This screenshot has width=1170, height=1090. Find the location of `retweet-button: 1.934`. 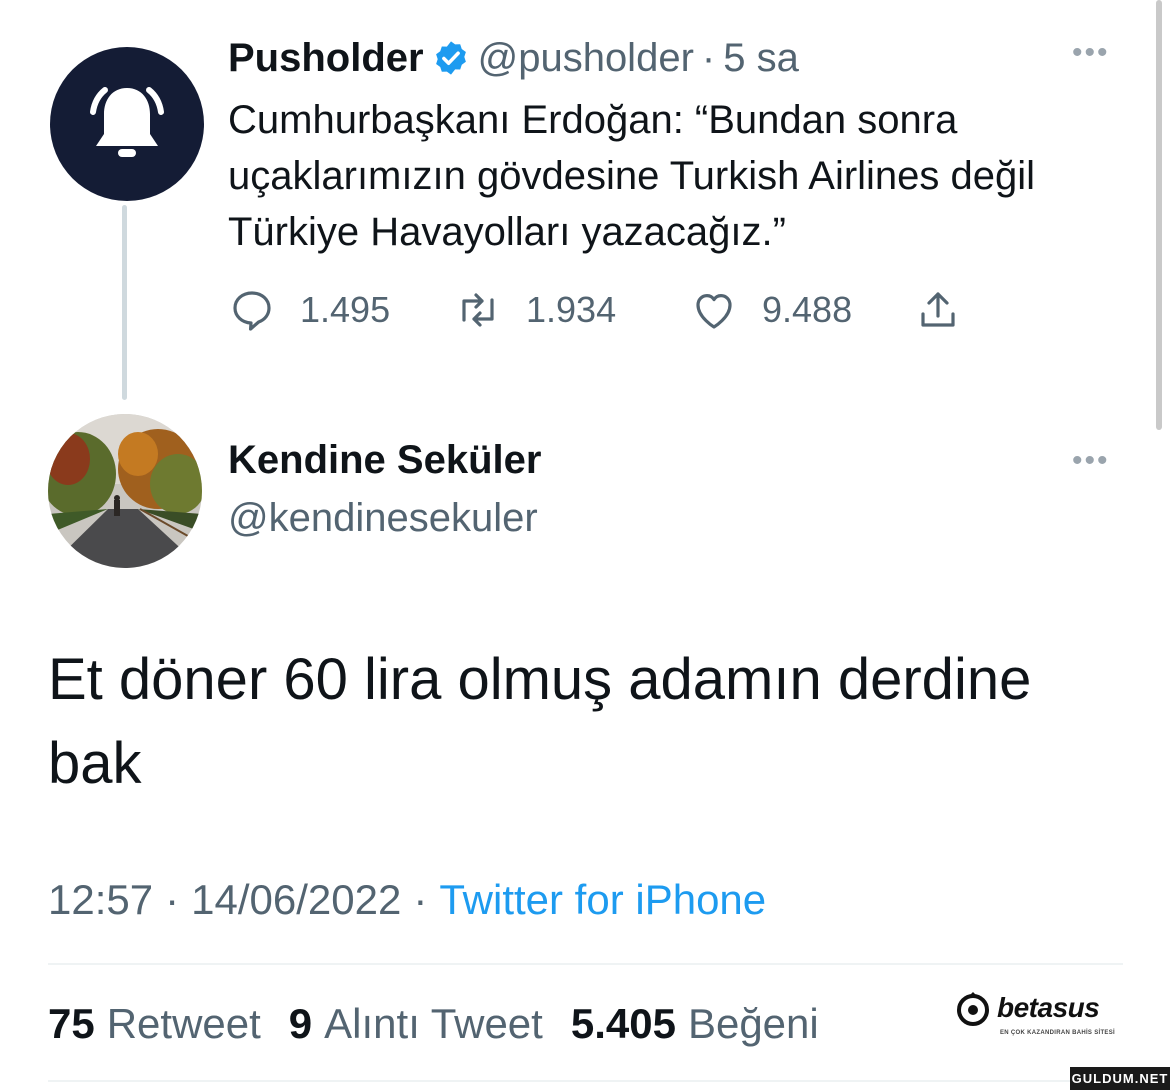

retweet-button: 1.934 is located at coordinates (572, 310).